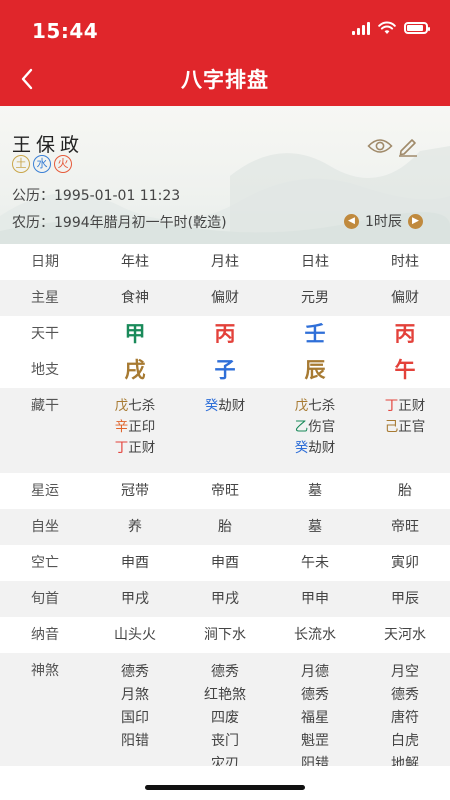 The height and width of the screenshot is (800, 450). Describe the element at coordinates (351, 221) in the screenshot. I see `prev-hour-button: ◀` at that location.